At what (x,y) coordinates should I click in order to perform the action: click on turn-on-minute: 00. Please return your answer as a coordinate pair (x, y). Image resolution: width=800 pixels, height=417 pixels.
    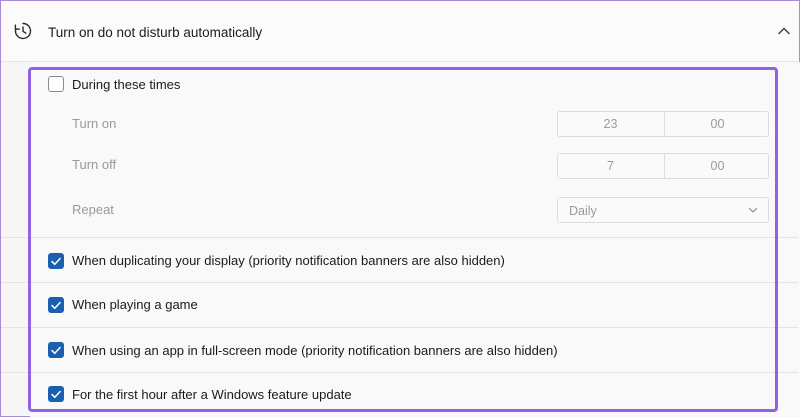
    Looking at the image, I should click on (717, 124).